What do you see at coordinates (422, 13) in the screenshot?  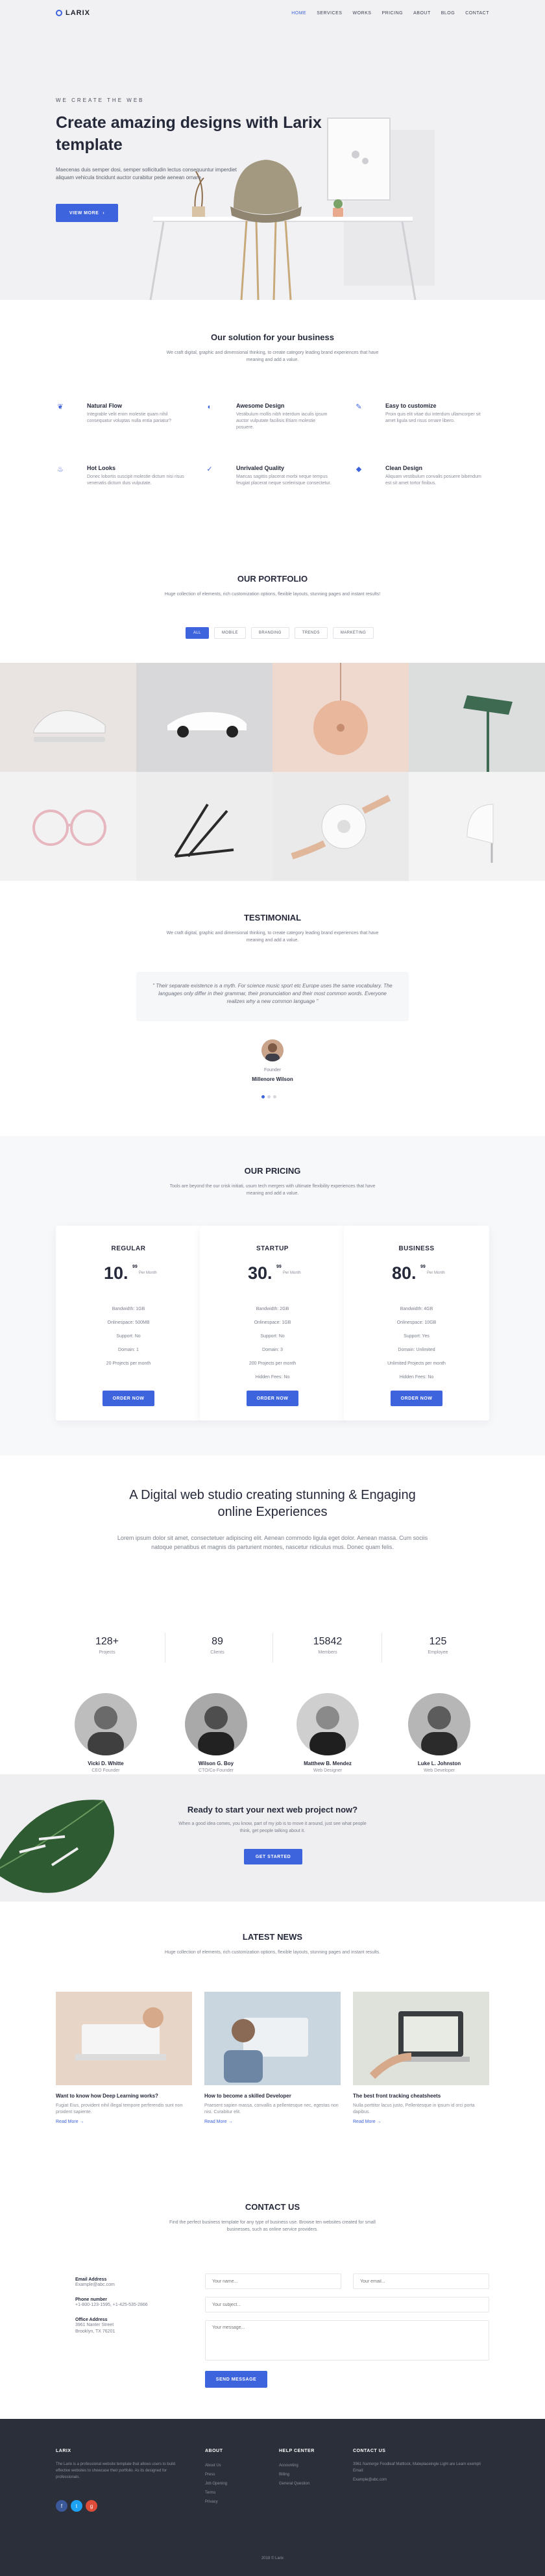 I see `nav-link-about: ABOUT` at bounding box center [422, 13].